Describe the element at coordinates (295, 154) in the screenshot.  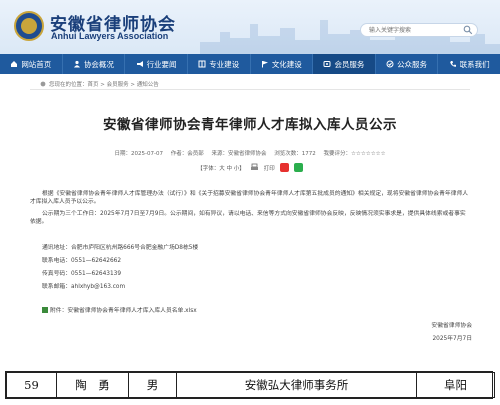
I see `meta-views: 浏览次数：1772` at that location.